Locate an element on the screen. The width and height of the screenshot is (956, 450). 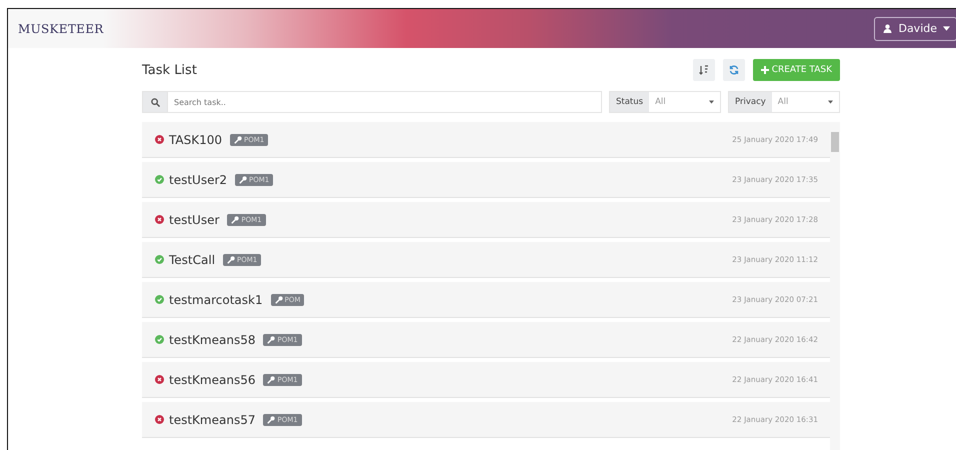
task-name: testUser is located at coordinates (194, 219).